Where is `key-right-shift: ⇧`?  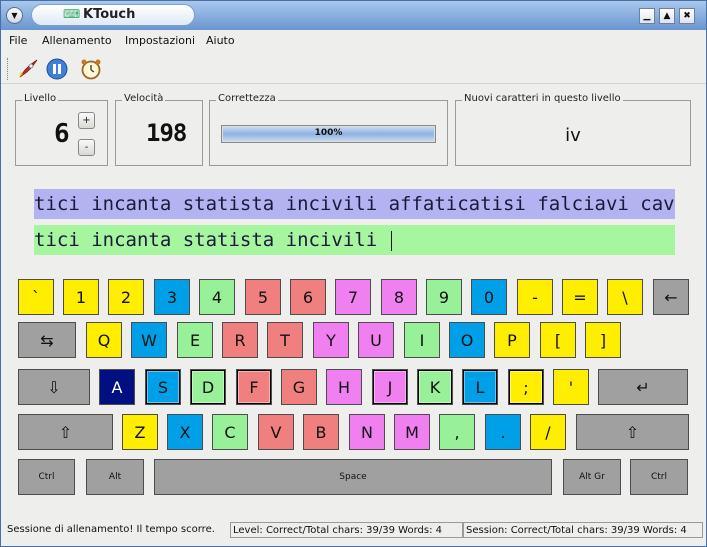
key-right-shift: ⇧ is located at coordinates (632, 432).